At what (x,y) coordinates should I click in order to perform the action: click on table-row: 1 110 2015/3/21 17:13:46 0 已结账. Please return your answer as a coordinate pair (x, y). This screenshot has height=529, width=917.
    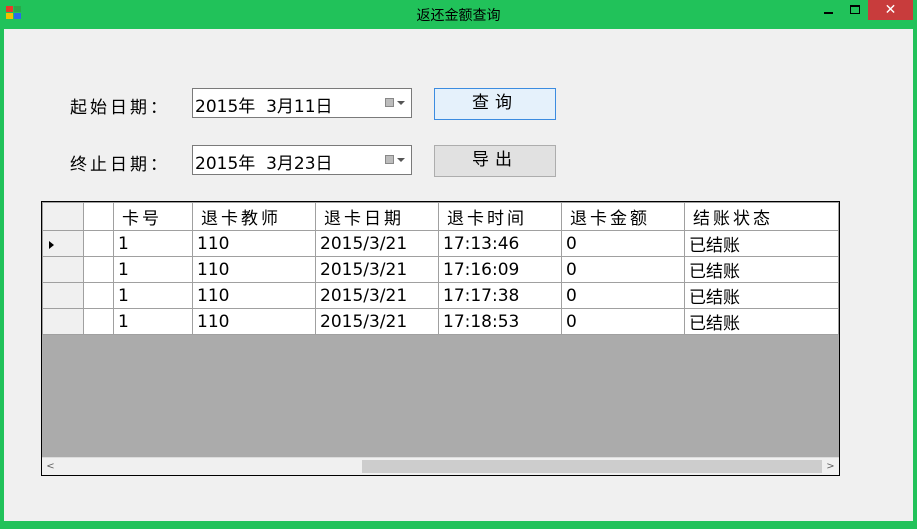
    Looking at the image, I should click on (440, 243).